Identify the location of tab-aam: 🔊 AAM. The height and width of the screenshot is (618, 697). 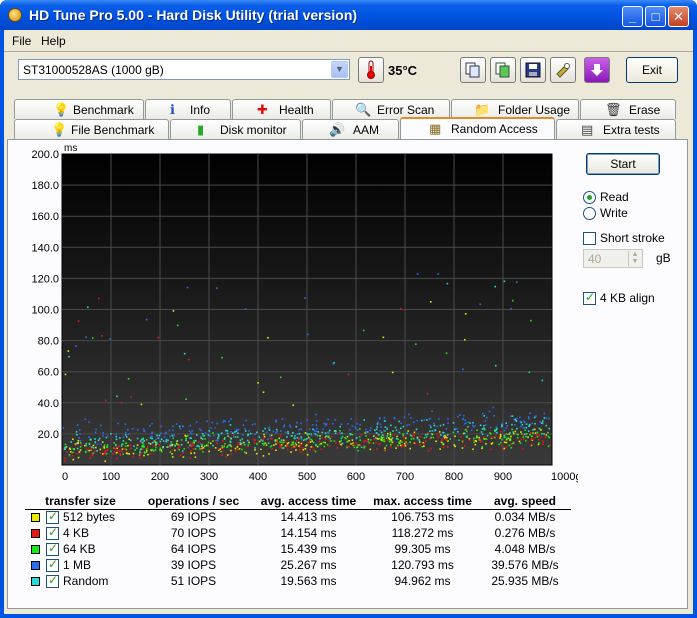
(350, 129).